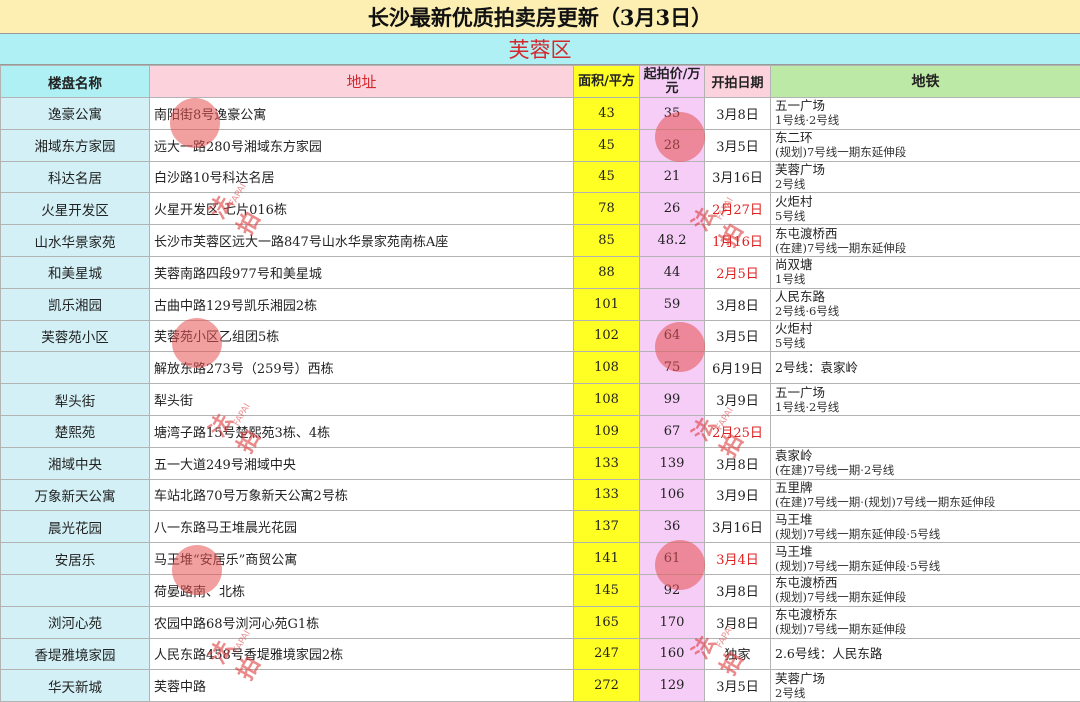 The width and height of the screenshot is (1080, 702). Describe the element at coordinates (606, 113) in the screenshot. I see `cell-area: 43` at that location.